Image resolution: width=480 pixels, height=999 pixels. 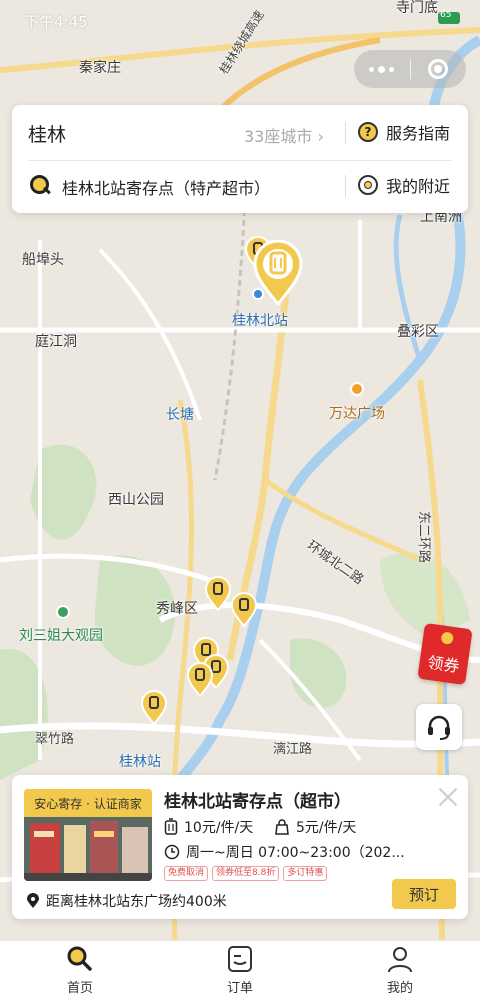 What do you see at coordinates (424, 894) in the screenshot?
I see `book-button: 预订` at bounding box center [424, 894].